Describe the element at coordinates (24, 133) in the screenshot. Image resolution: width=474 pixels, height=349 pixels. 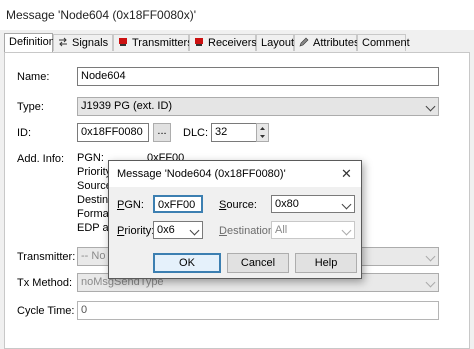
I see `id-label: ID:` at that location.